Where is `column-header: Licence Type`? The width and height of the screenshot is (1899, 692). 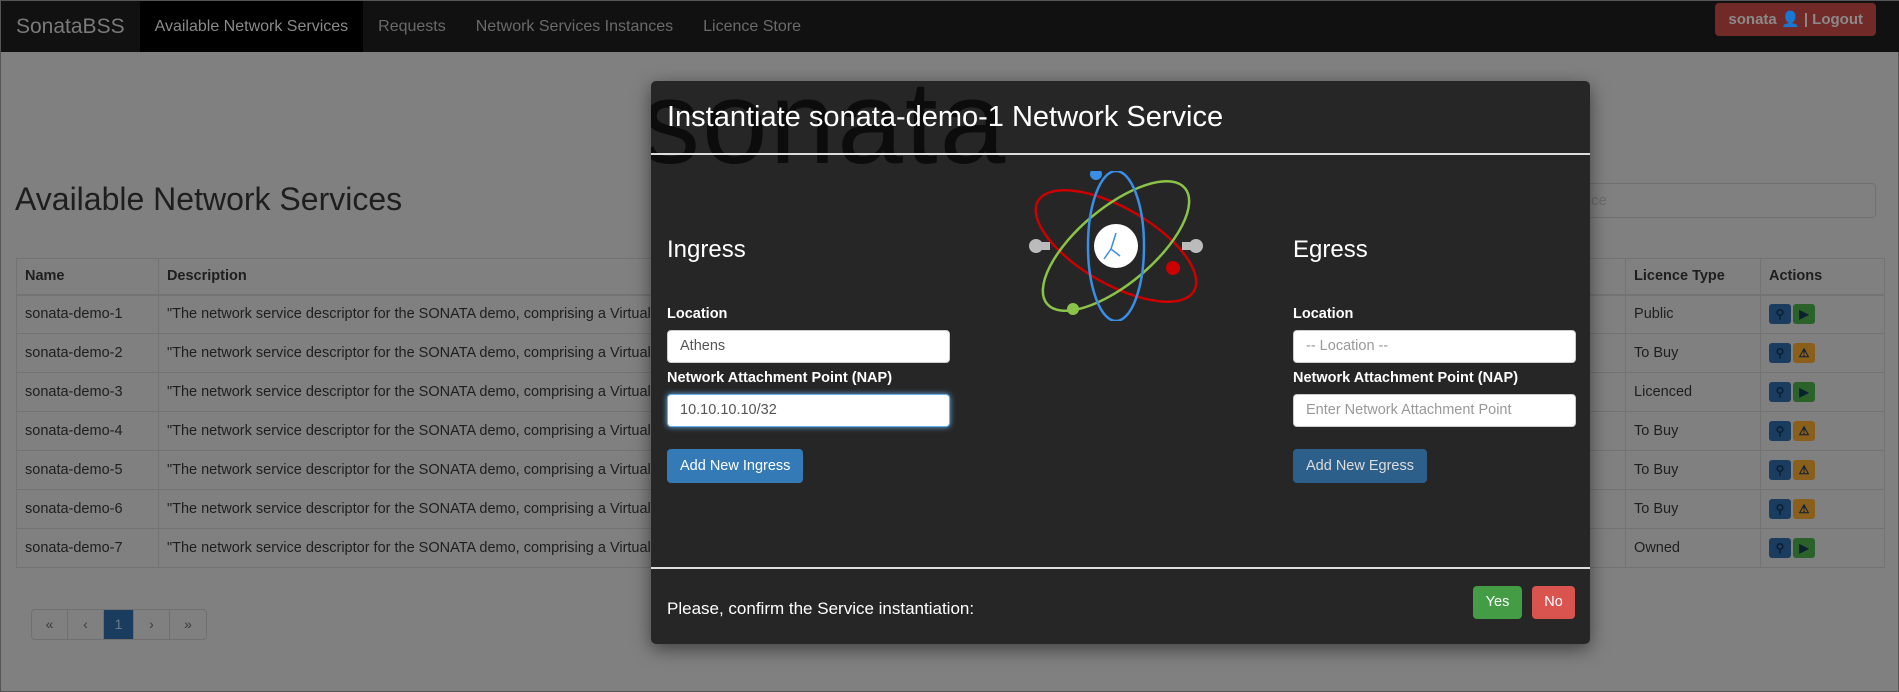 column-header: Licence Type is located at coordinates (1693, 277).